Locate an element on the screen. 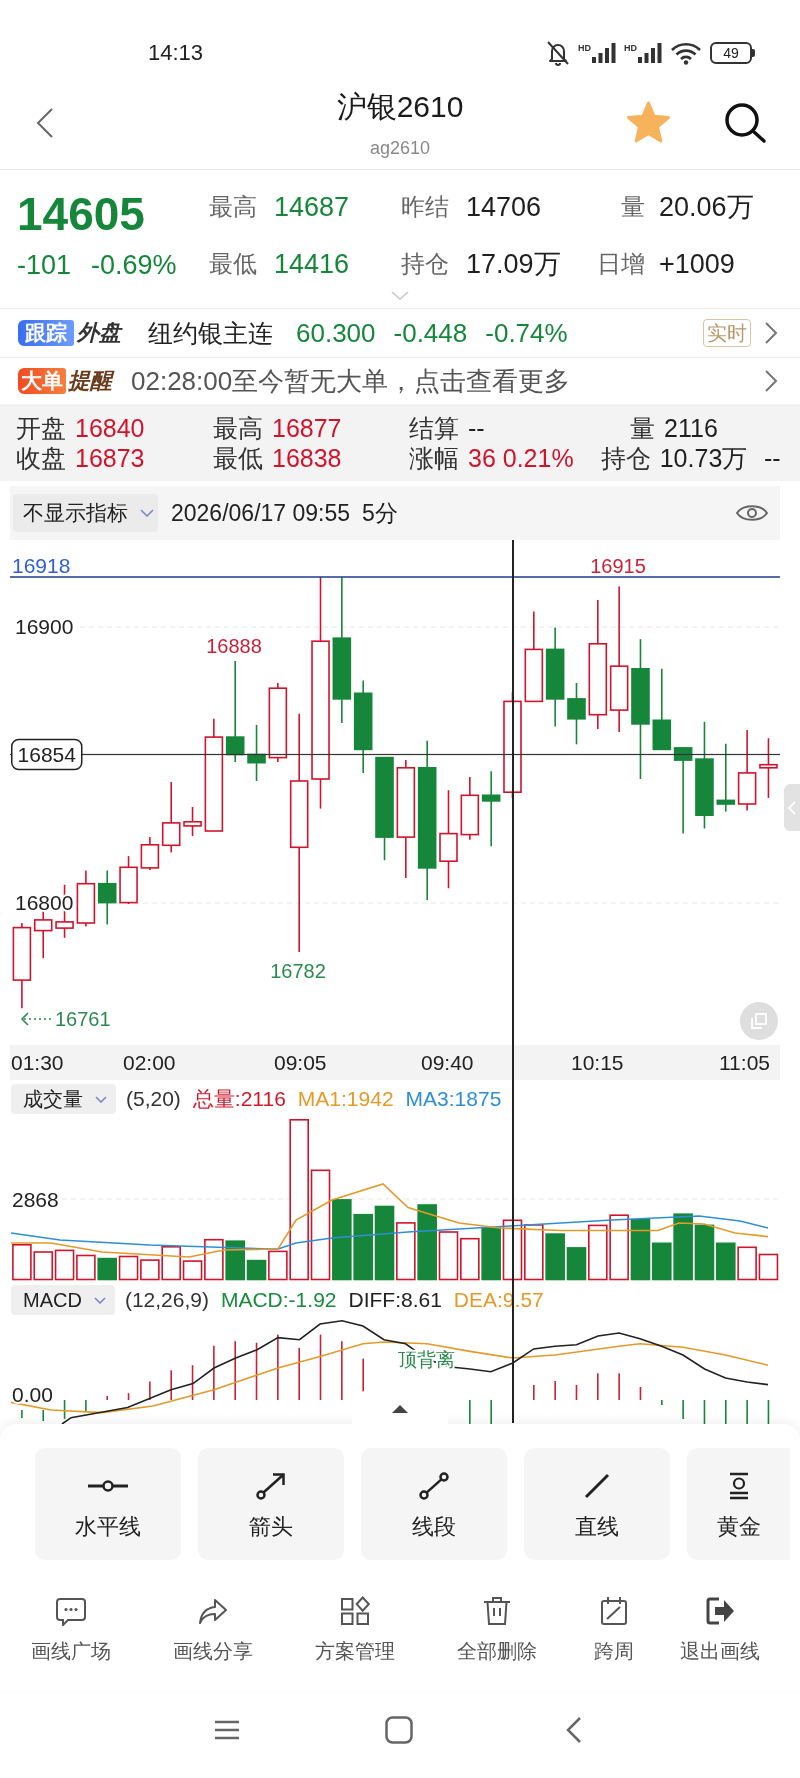  price-change-percent: -0.69% is located at coordinates (134, 265).